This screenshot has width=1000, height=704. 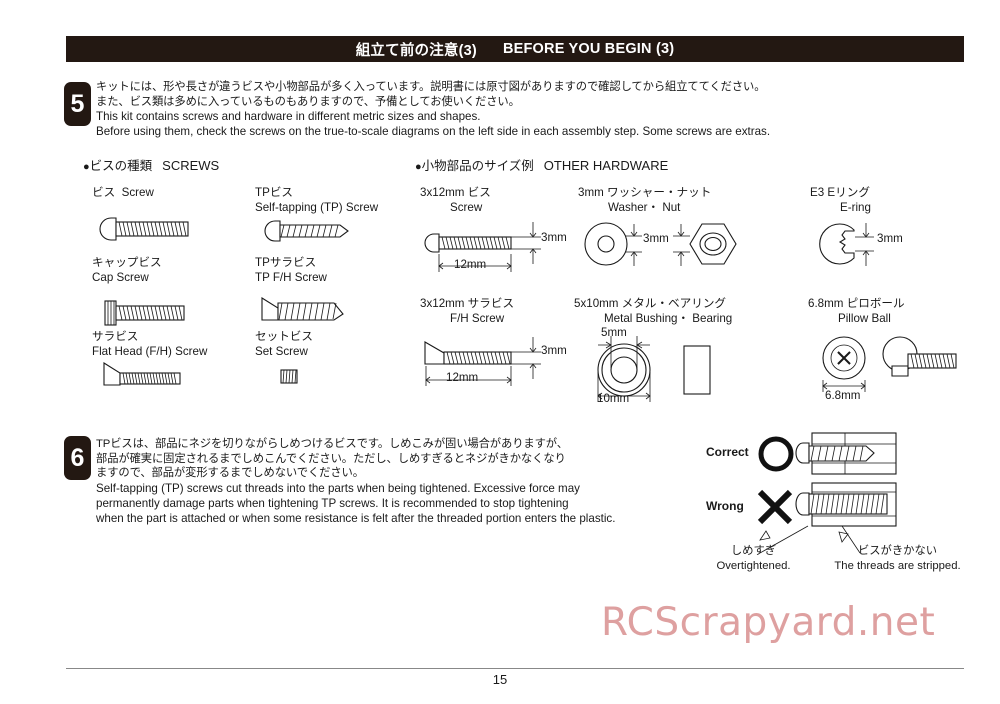 What do you see at coordinates (477, 166) in the screenshot?
I see `section-hardware-jp: 小物部品のサイズ例` at bounding box center [477, 166].